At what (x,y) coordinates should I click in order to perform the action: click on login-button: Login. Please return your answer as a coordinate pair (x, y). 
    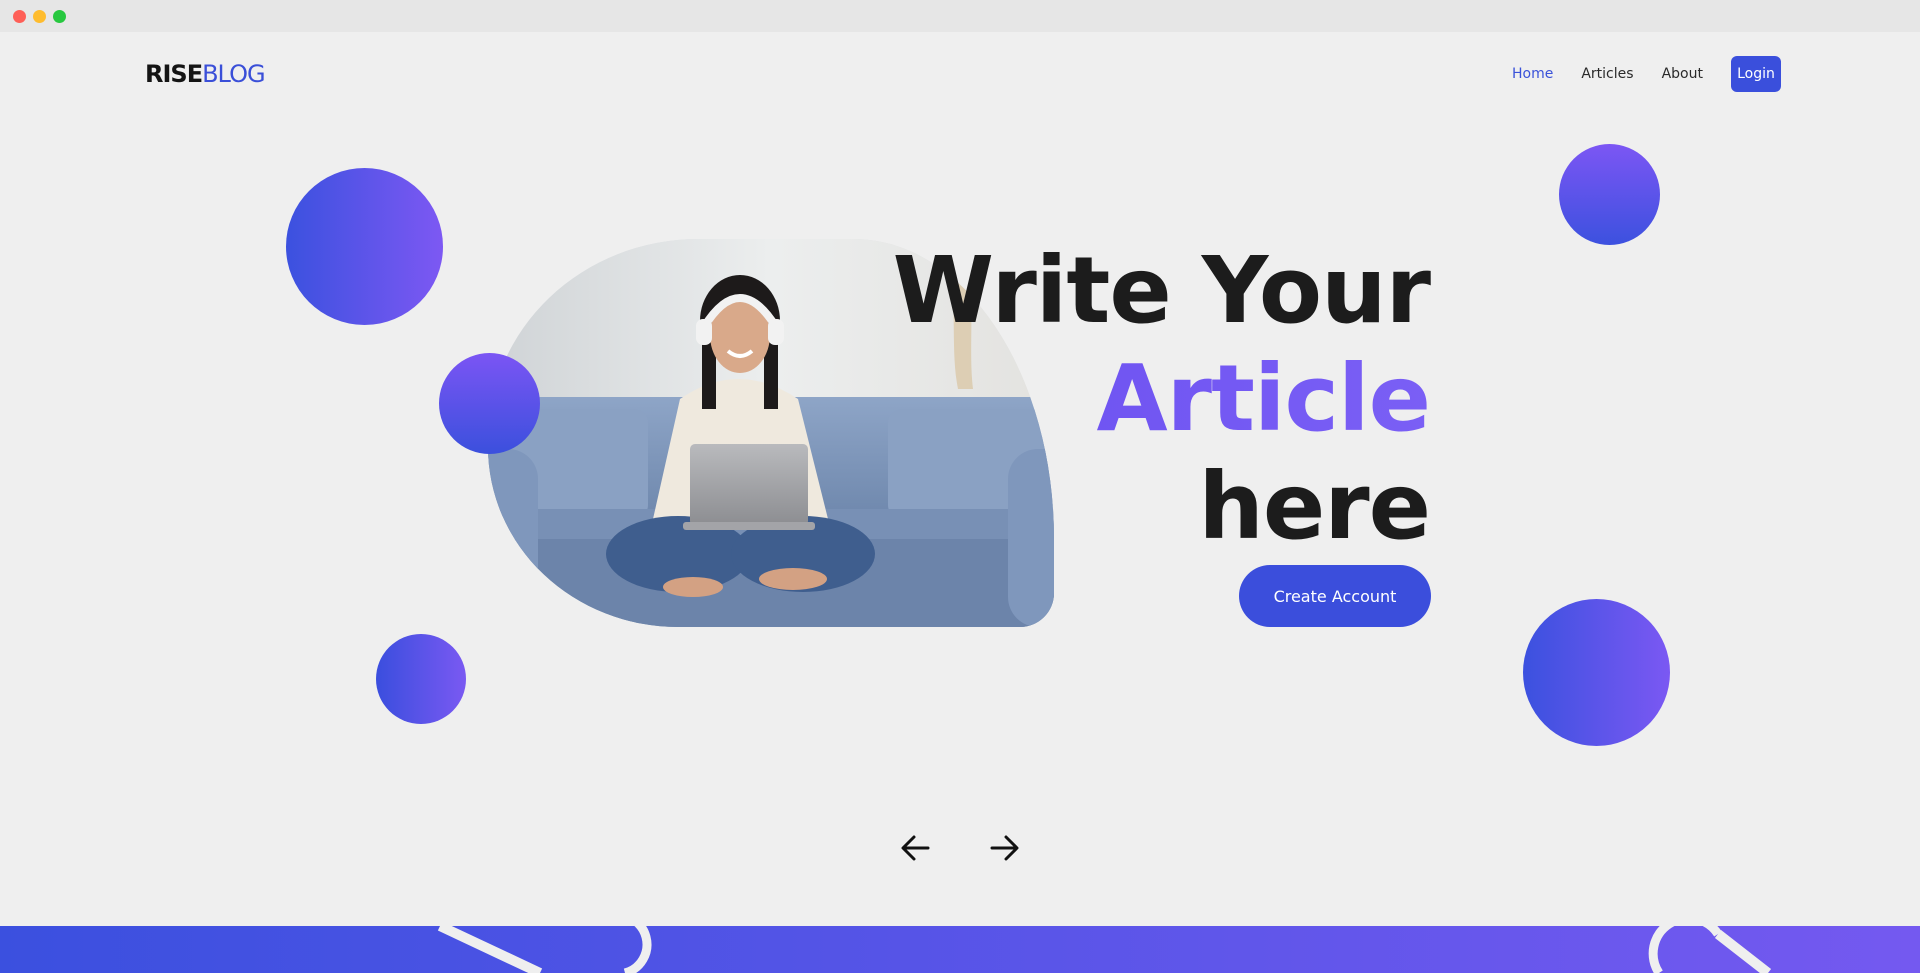
    Looking at the image, I should click on (1755, 74).